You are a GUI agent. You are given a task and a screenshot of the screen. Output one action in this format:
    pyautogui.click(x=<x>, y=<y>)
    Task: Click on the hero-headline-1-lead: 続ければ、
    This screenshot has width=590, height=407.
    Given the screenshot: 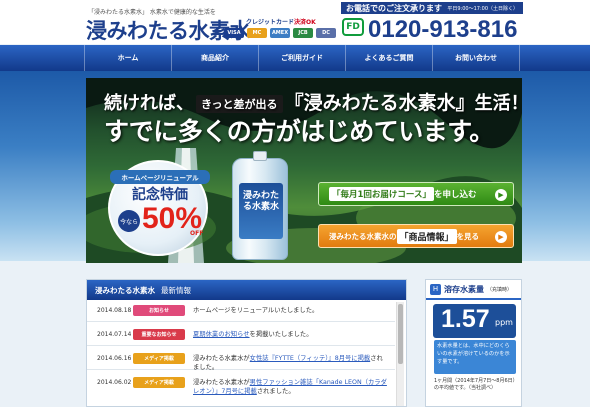 What is the action you would take?
    pyautogui.click(x=149, y=103)
    